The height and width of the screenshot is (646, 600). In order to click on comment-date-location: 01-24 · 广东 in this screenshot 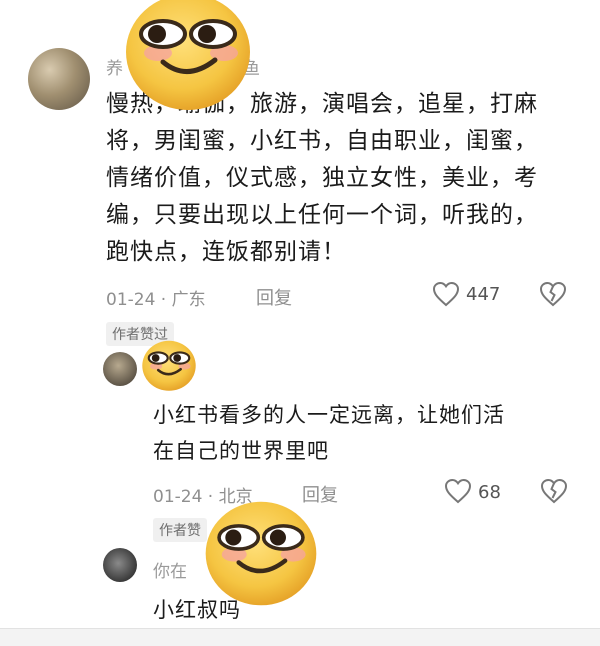, I will do `click(156, 300)`.